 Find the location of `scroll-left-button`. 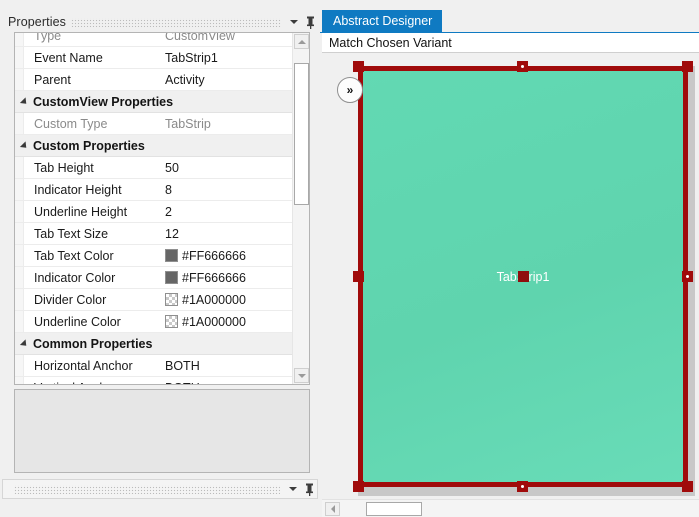

scroll-left-button is located at coordinates (332, 509).